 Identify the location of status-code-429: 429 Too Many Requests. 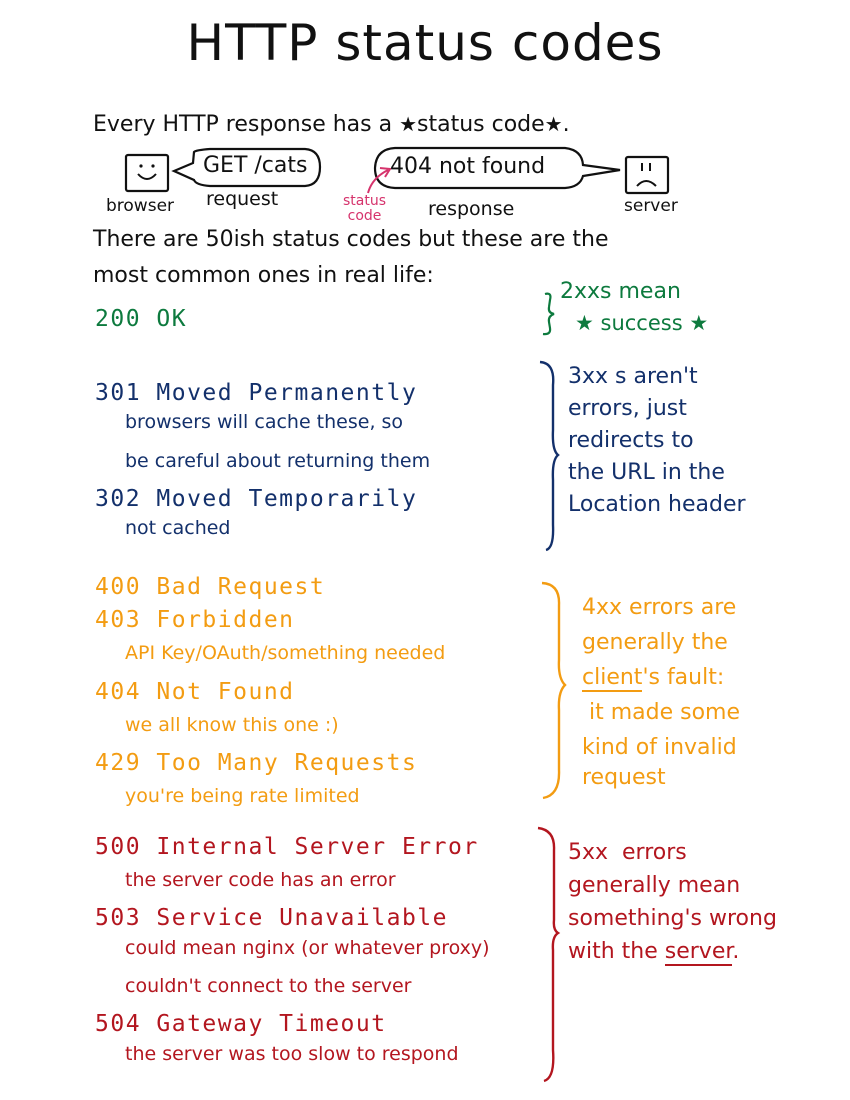
(256, 763).